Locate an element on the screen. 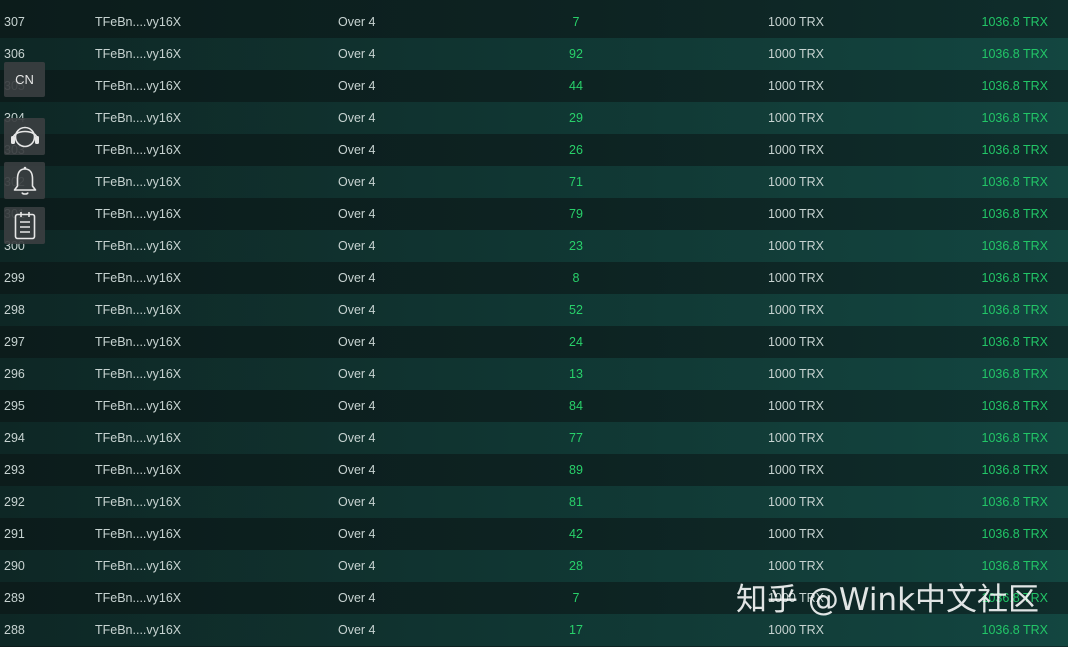 The height and width of the screenshot is (647, 1068). roll-result-cell: 77 is located at coordinates (576, 438).